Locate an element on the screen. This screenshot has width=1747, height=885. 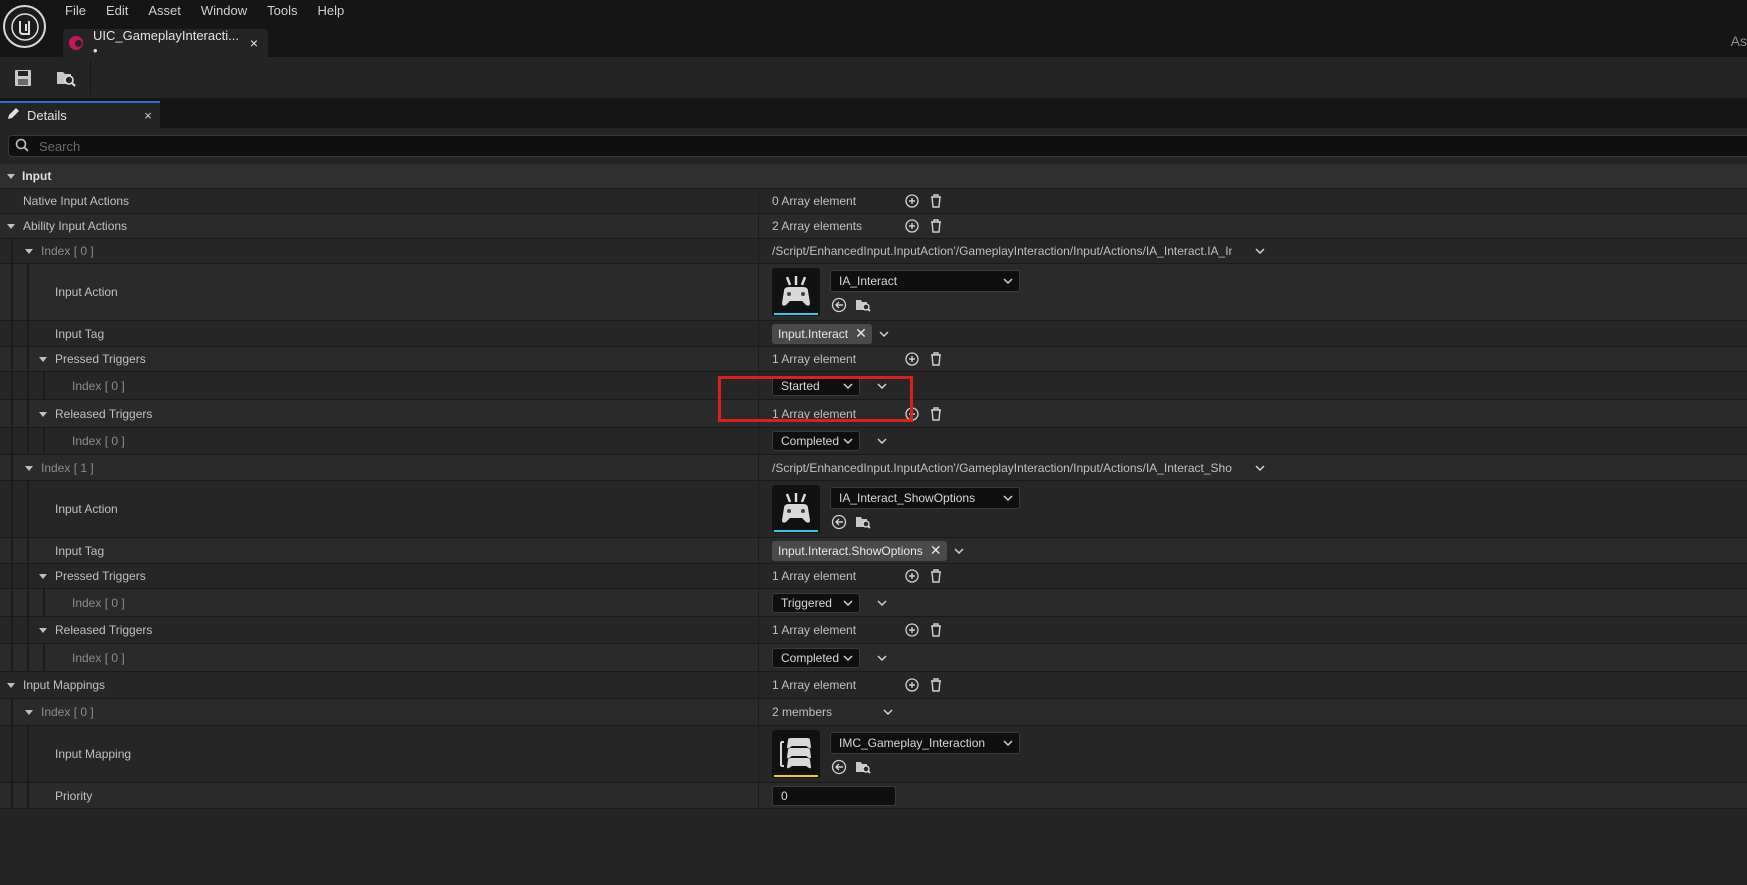
input-mapping-picker: IMC_Gameplay_Interaction is located at coordinates (925, 743).